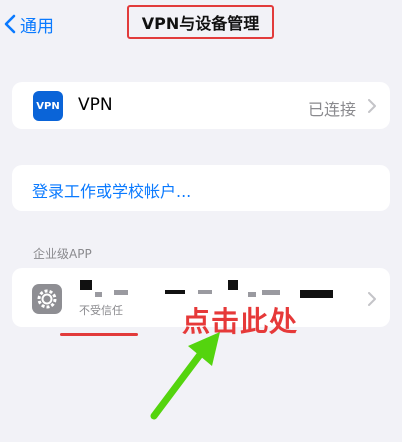 This screenshot has height=442, width=402. Describe the element at coordinates (48, 106) in the screenshot. I see `vpn-icon: VPN` at that location.